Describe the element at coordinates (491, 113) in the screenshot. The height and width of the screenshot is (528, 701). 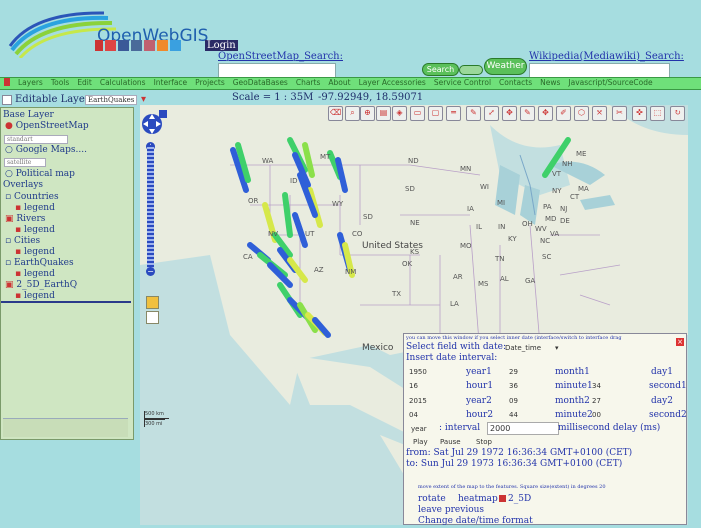
I see `tool-icon: ⤢` at that location.